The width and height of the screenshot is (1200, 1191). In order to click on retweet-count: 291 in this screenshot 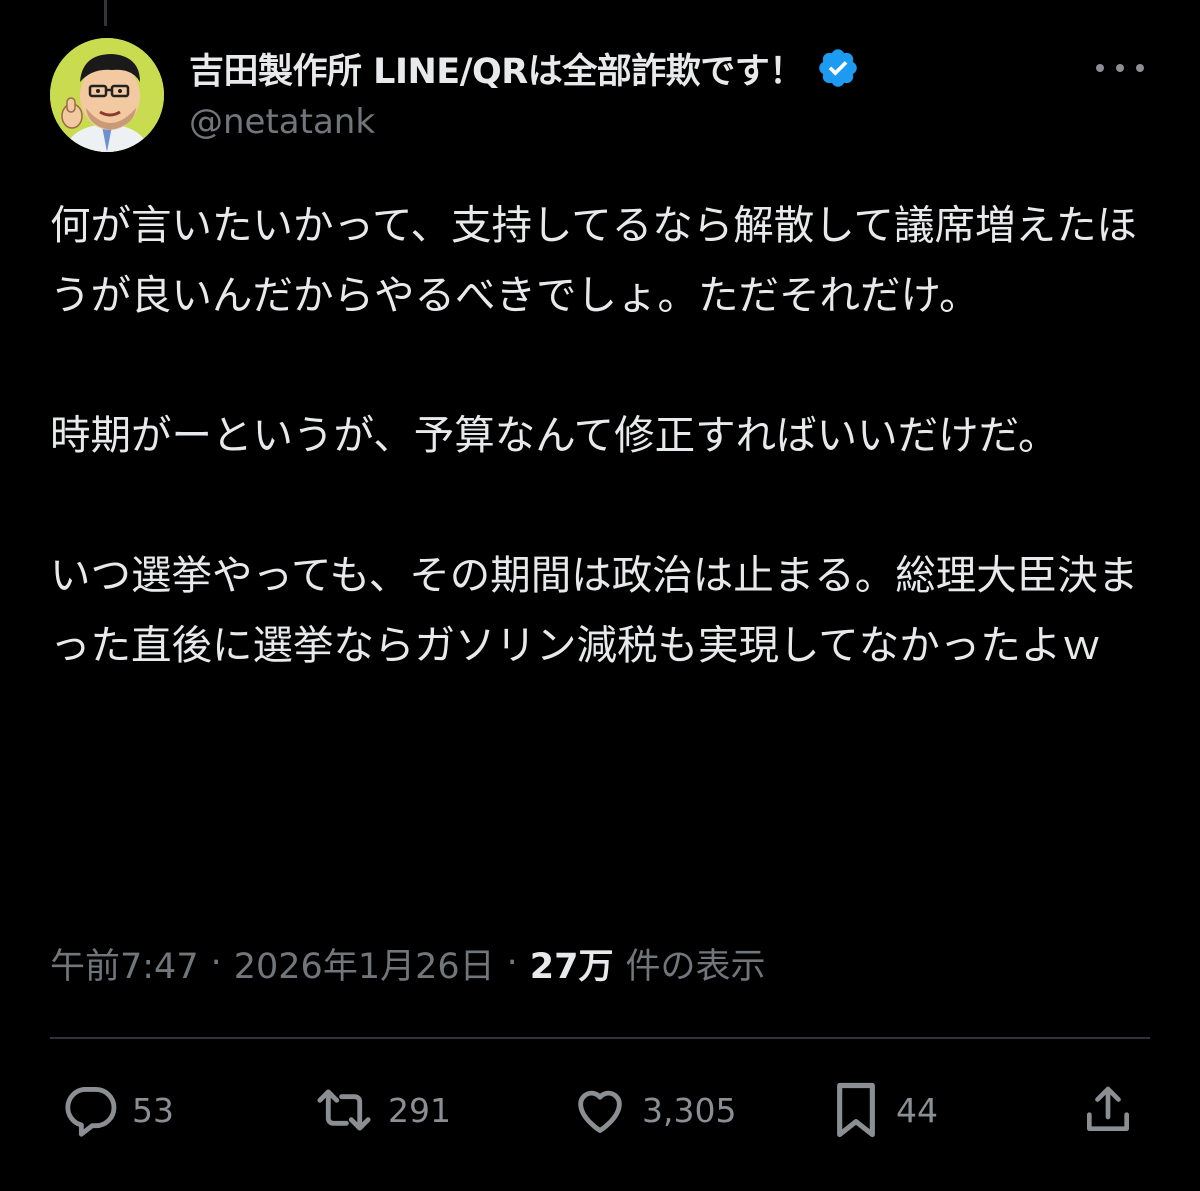, I will do `click(419, 1110)`.